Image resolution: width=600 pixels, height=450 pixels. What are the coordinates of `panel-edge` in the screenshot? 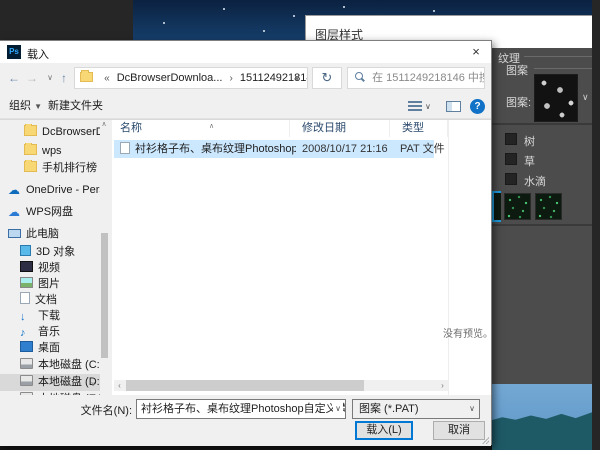 It's located at (596, 225).